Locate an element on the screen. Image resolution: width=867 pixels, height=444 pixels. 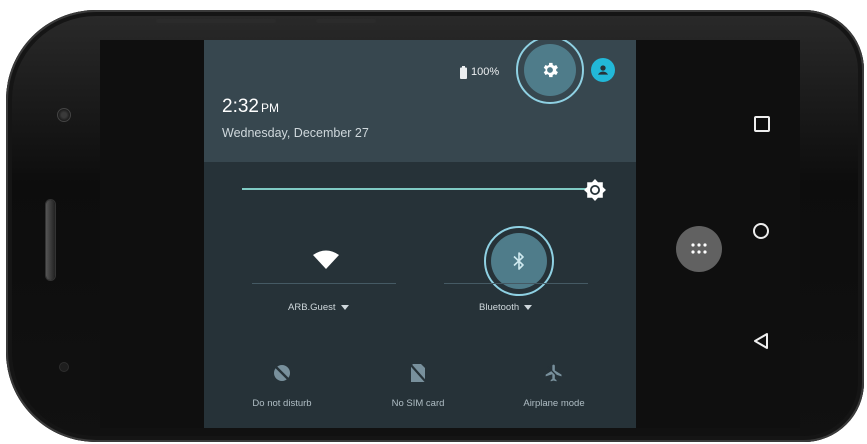
app-drawer-icon is located at coordinates (699, 248).